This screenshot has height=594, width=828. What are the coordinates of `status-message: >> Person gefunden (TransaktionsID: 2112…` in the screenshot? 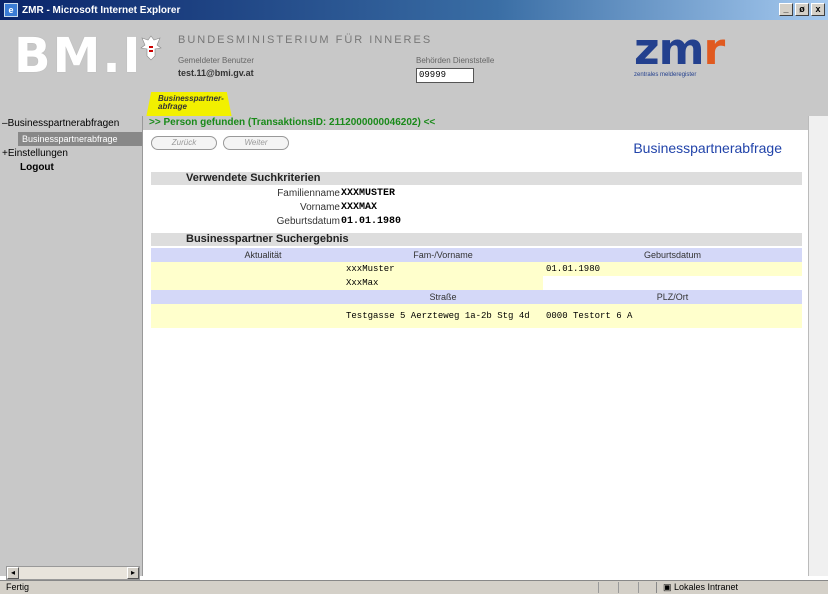 It's located at (475, 123).